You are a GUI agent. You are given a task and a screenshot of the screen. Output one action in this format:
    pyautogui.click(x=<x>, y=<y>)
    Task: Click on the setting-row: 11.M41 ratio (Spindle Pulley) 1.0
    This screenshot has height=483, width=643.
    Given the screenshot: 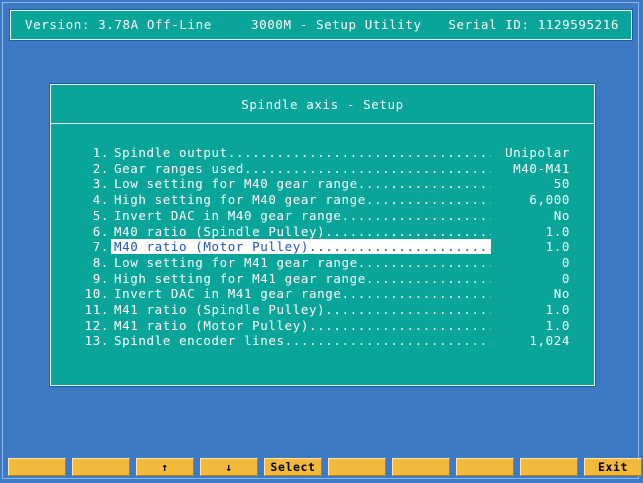 What is the action you would take?
    pyautogui.click(x=322, y=309)
    